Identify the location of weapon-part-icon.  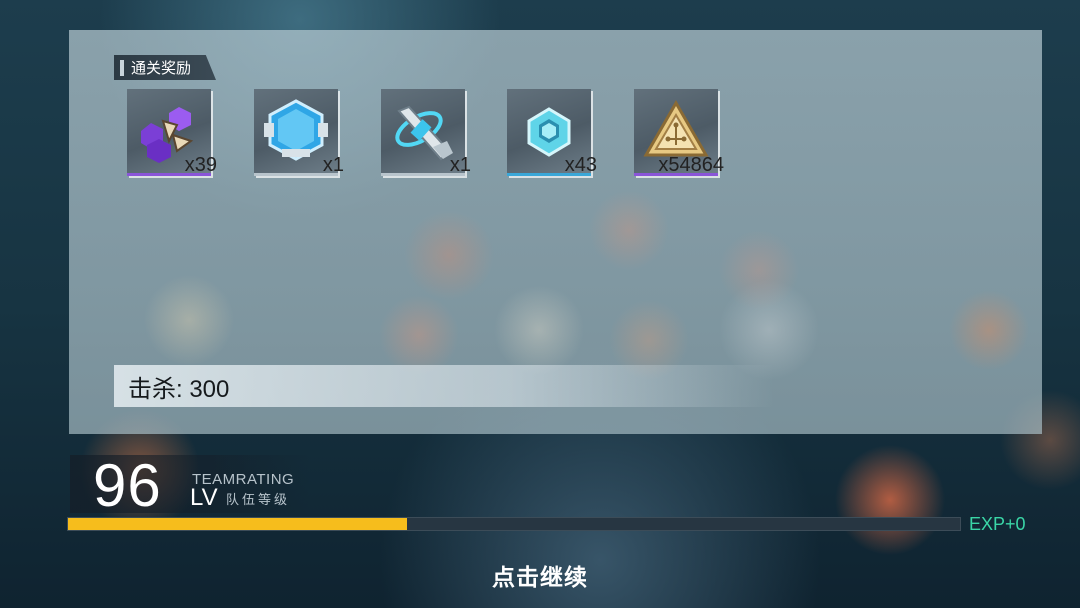
(424, 133).